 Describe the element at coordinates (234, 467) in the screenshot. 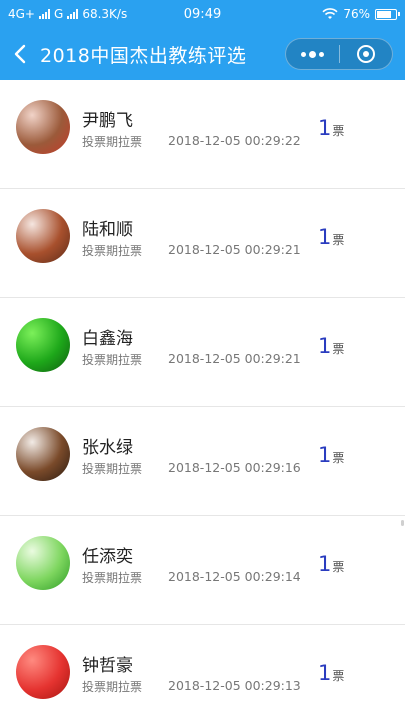

I see `vote-time: 2018-12-05 00:29:16` at that location.